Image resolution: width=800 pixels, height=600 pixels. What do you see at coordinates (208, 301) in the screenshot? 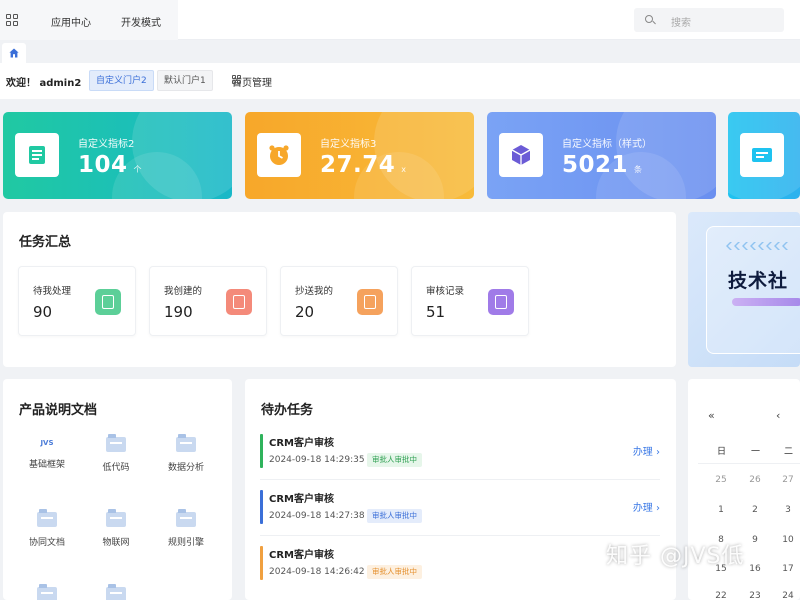
I see `stat-card-created: 我创建的 190` at bounding box center [208, 301].